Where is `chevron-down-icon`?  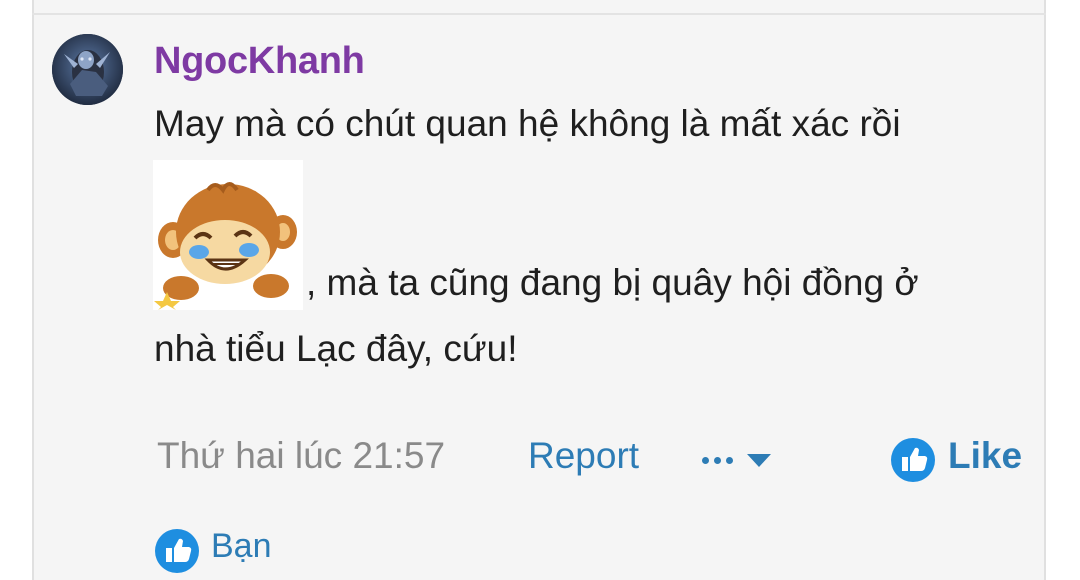 chevron-down-icon is located at coordinates (759, 460).